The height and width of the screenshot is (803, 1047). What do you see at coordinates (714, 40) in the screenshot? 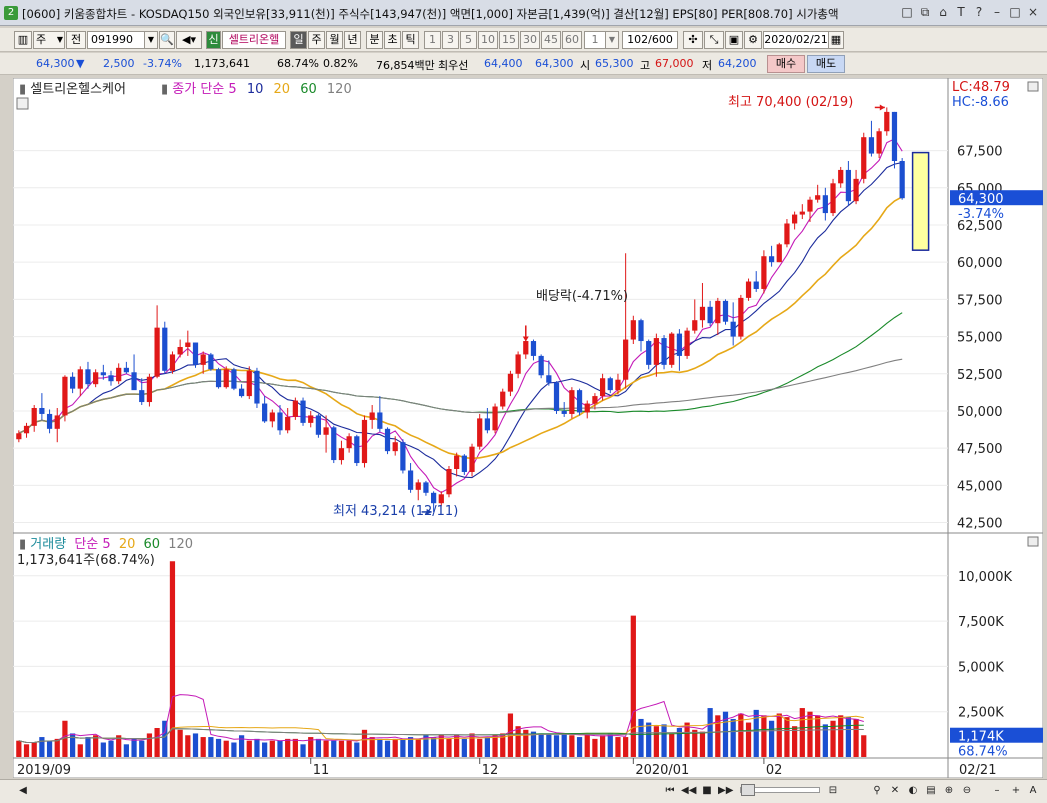
I see `trendline-icon: ⤡` at bounding box center [714, 40].